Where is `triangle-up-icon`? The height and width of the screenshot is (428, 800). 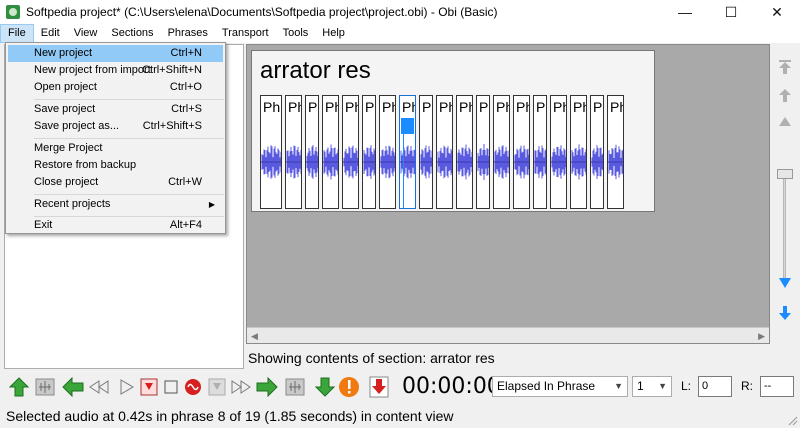
triangle-up-icon is located at coordinates (785, 121).